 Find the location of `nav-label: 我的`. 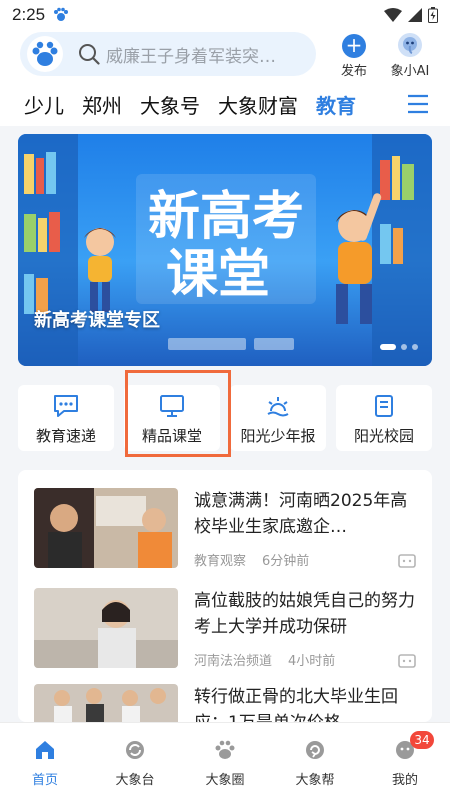

nav-label: 我的 is located at coordinates (404, 780).